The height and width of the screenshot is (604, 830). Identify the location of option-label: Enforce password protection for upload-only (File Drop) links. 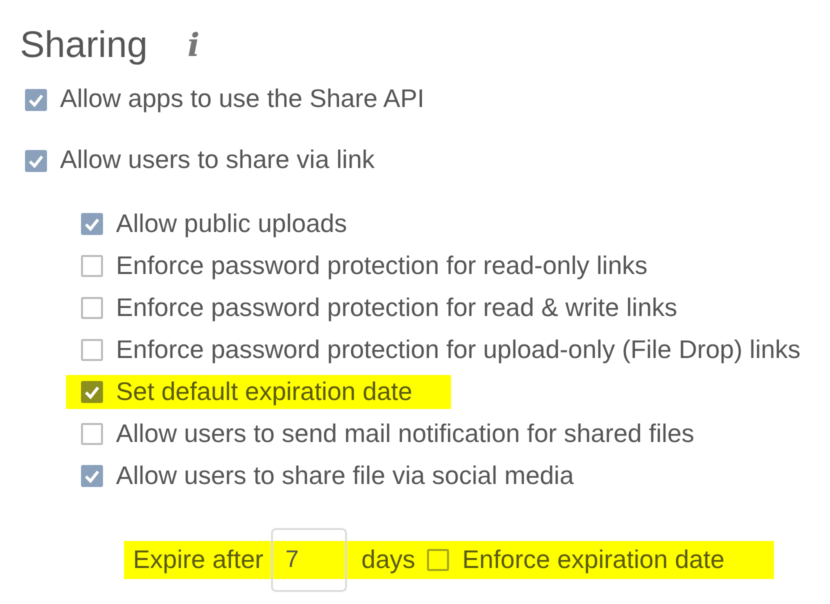
(458, 350).